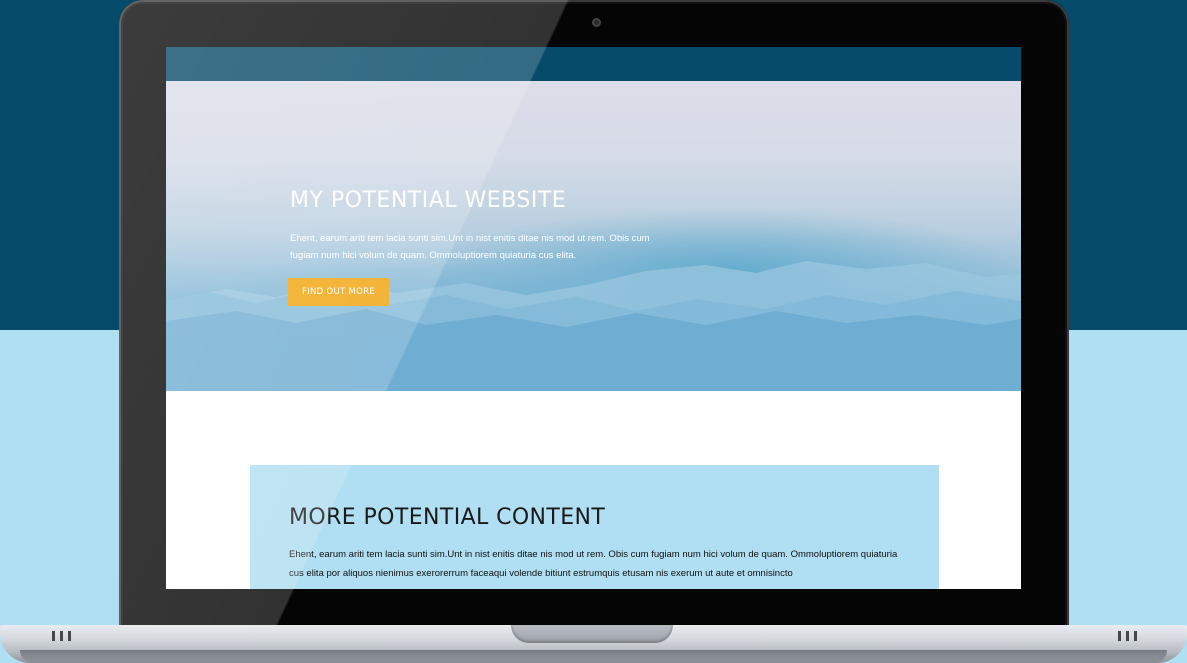  What do you see at coordinates (593, 656) in the screenshot?
I see `laptop-base-shadow` at bounding box center [593, 656].